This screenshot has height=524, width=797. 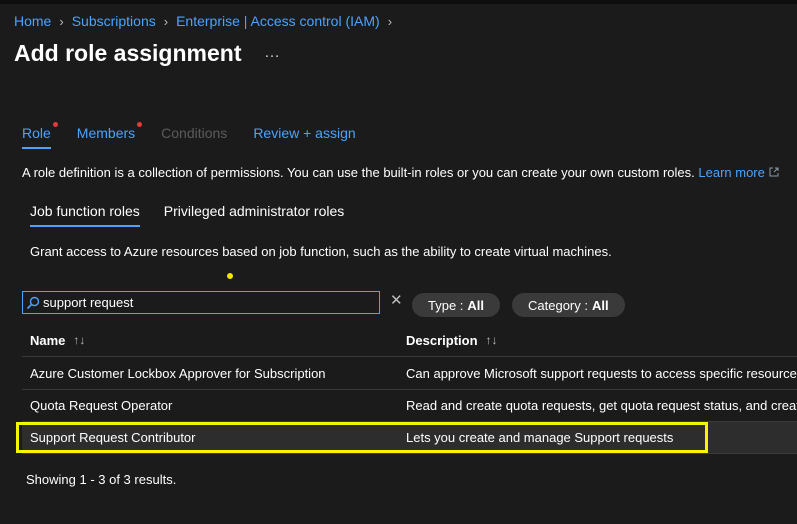 What do you see at coordinates (254, 211) in the screenshot?
I see `tab-privileged-label: Privileged administrator roles` at bounding box center [254, 211].